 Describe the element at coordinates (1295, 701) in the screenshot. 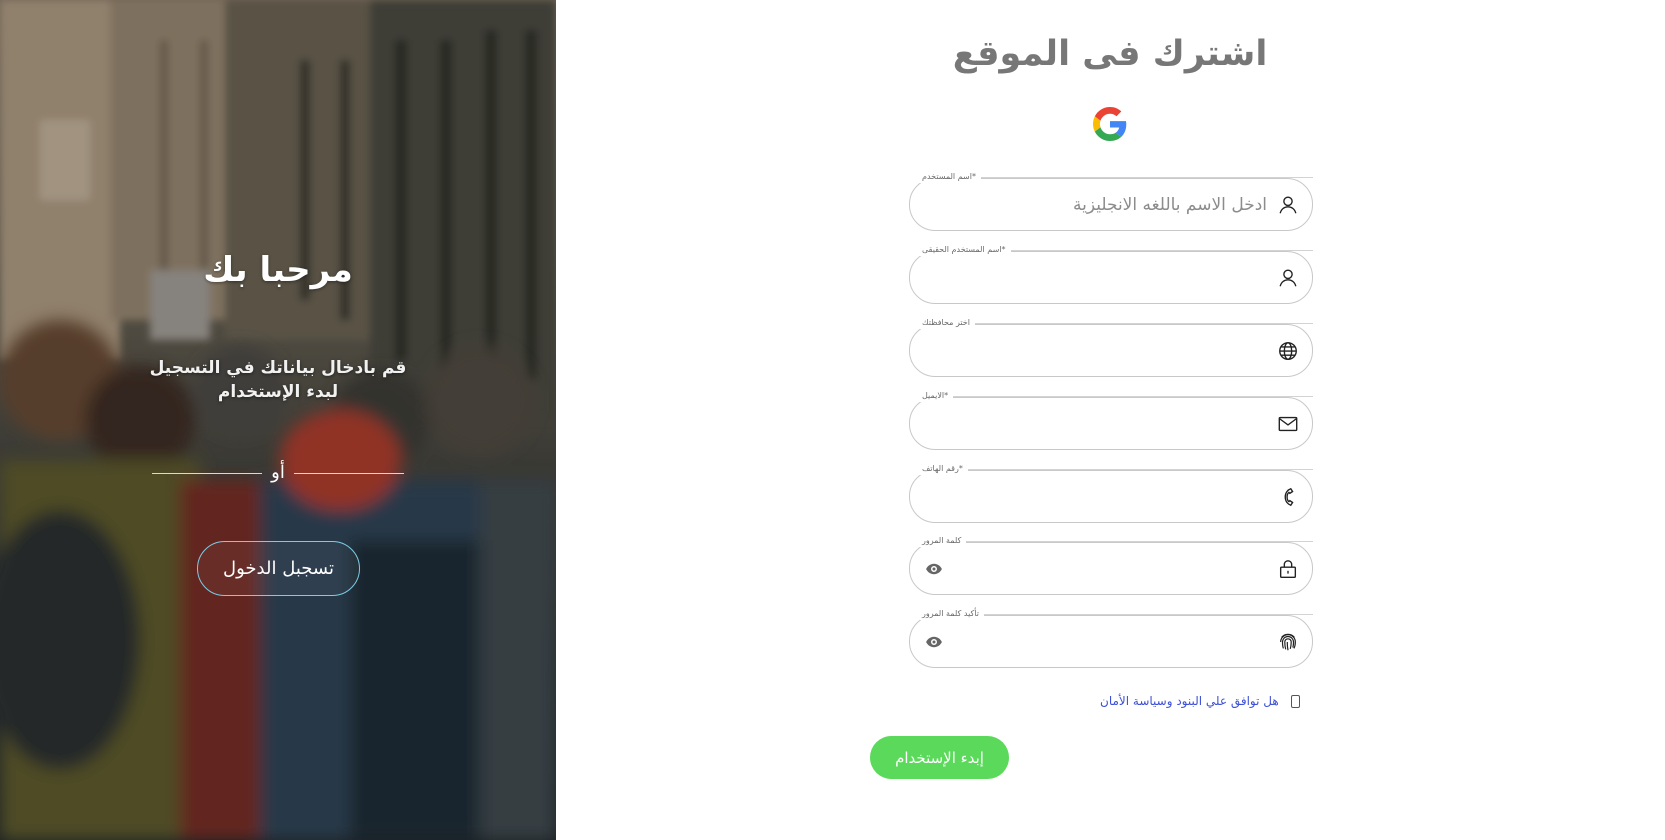

I see `terms-checkbox` at that location.